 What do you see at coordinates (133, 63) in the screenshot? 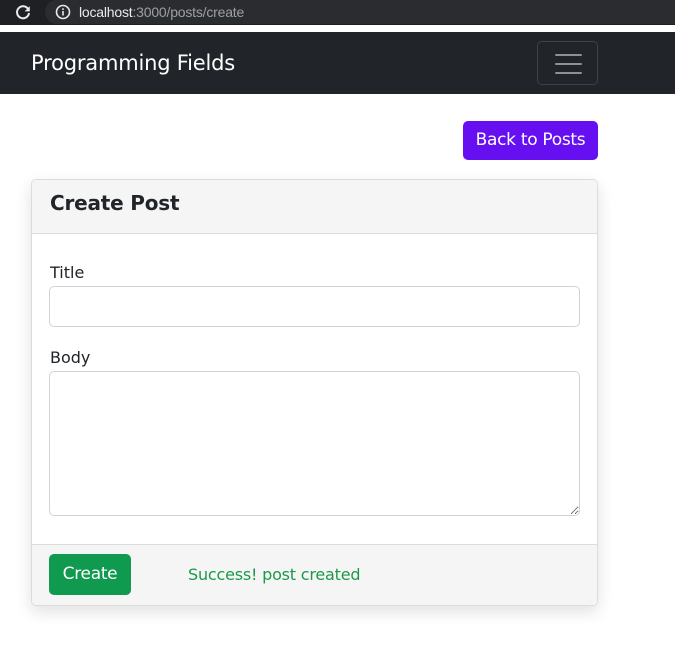
I see `brand-title: Programming Fields` at bounding box center [133, 63].